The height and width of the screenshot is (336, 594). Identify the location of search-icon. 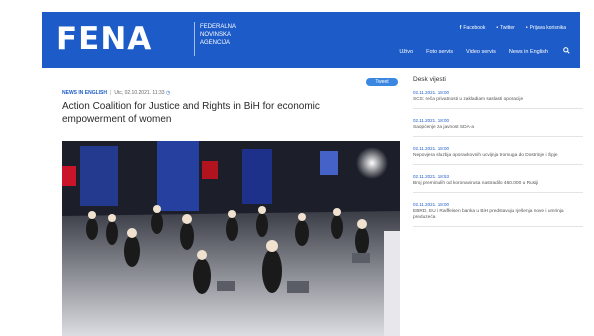
(566, 51).